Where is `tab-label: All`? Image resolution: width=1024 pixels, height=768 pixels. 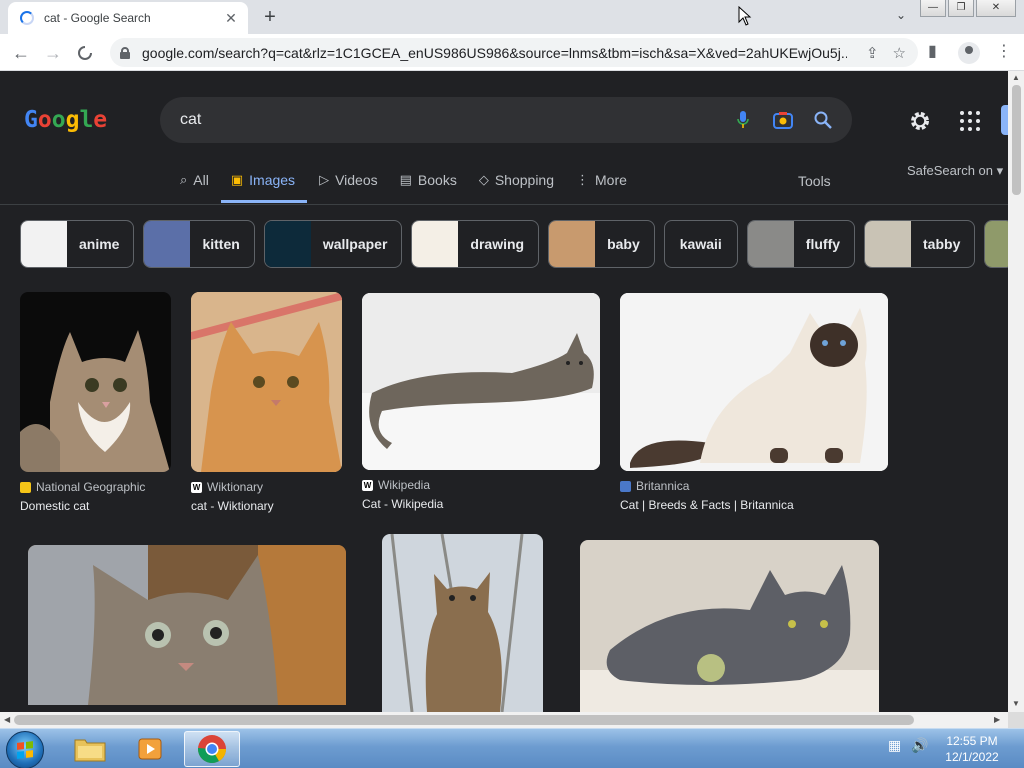 tab-label: All is located at coordinates (201, 180).